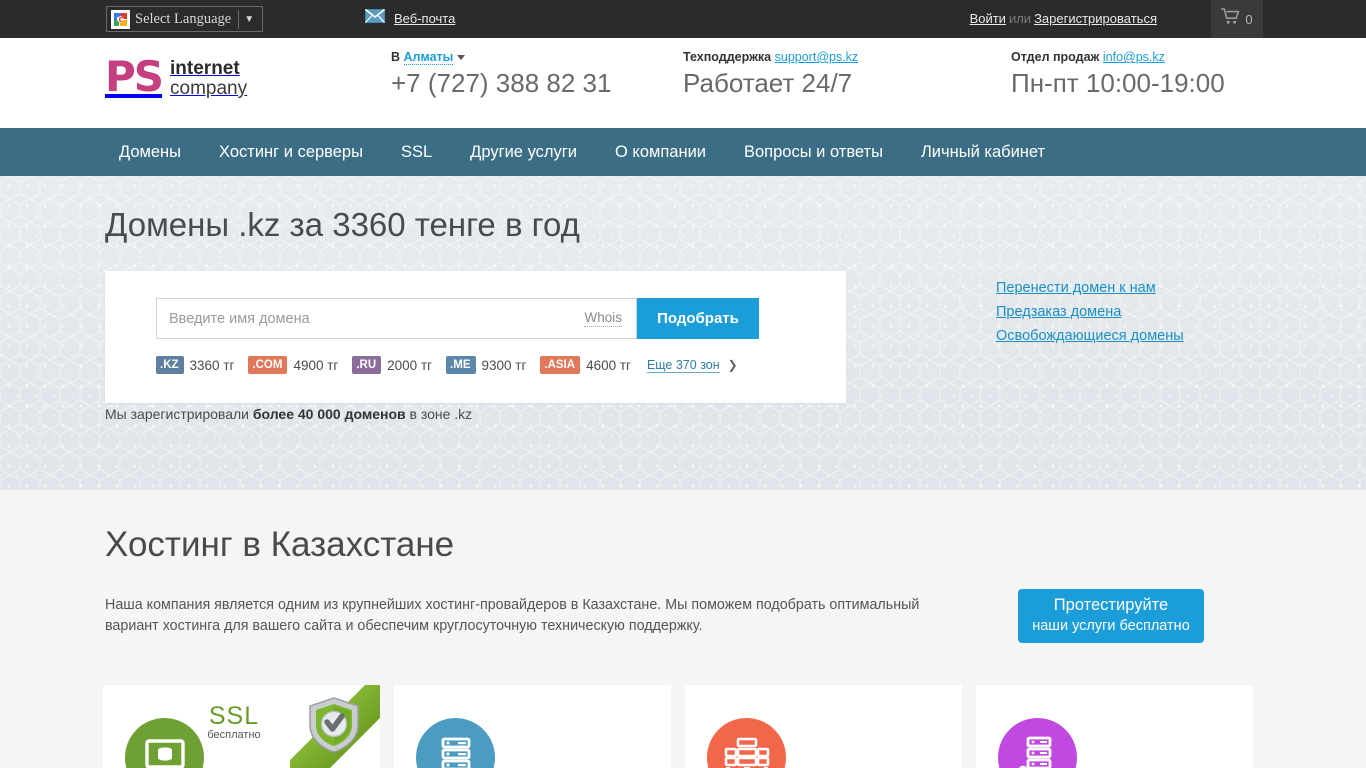  I want to click on sales-hours: Пн-пт 10:00-19:00, so click(1118, 83).